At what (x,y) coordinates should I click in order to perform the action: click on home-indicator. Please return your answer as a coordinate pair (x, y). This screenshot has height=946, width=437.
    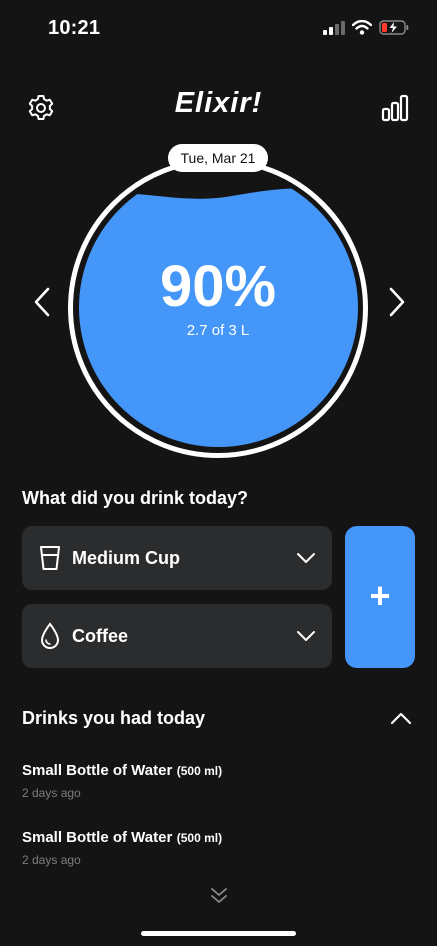
    Looking at the image, I should click on (218, 933).